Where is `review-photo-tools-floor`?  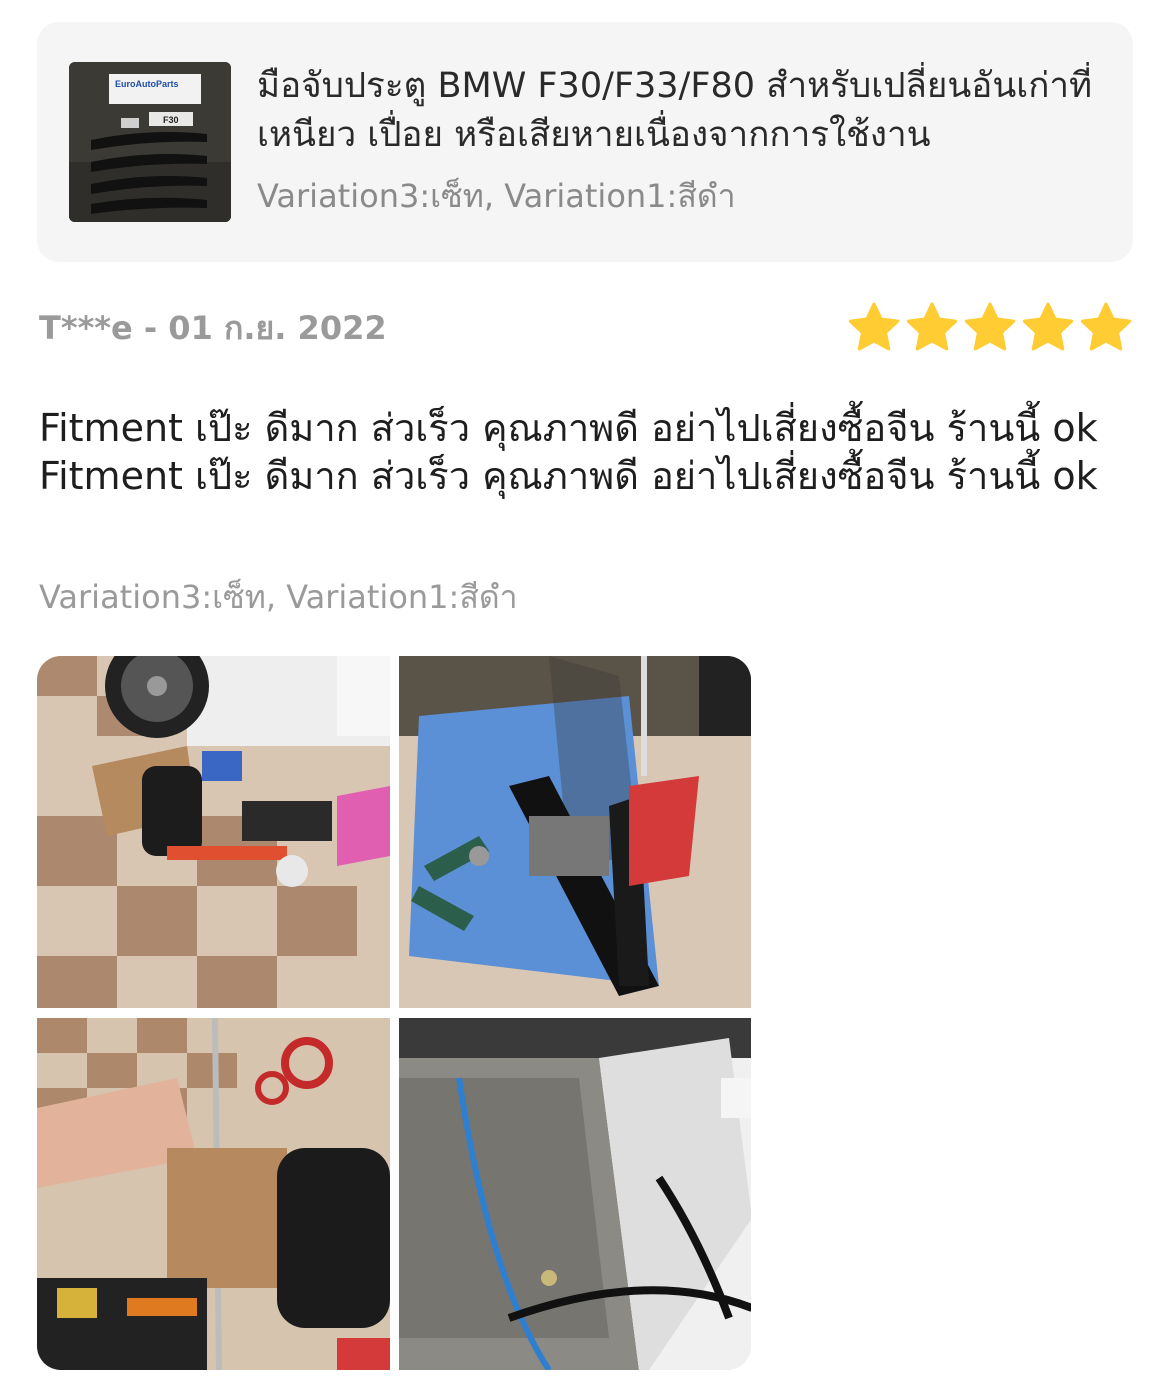 review-photo-tools-floor is located at coordinates (213, 832).